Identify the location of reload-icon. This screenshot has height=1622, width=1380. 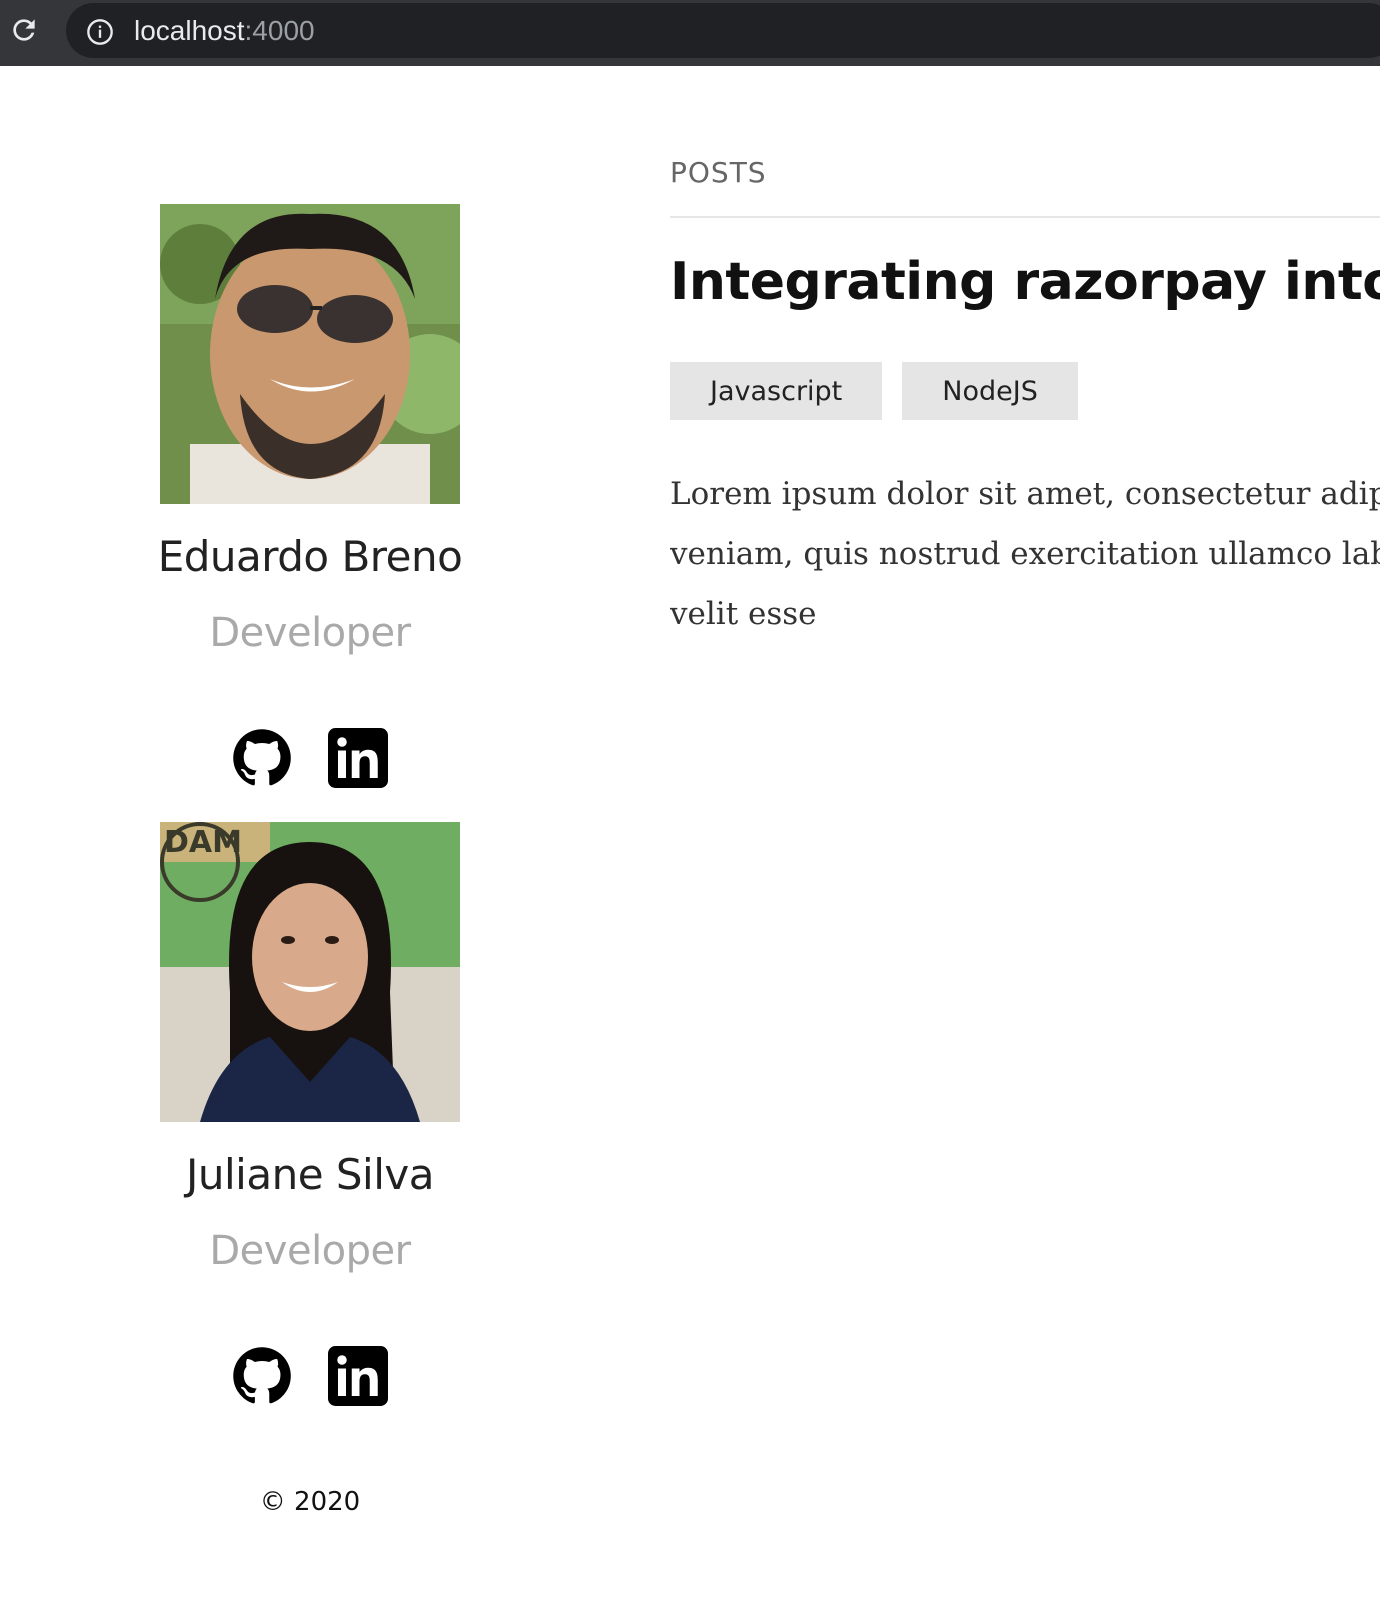
(24, 30).